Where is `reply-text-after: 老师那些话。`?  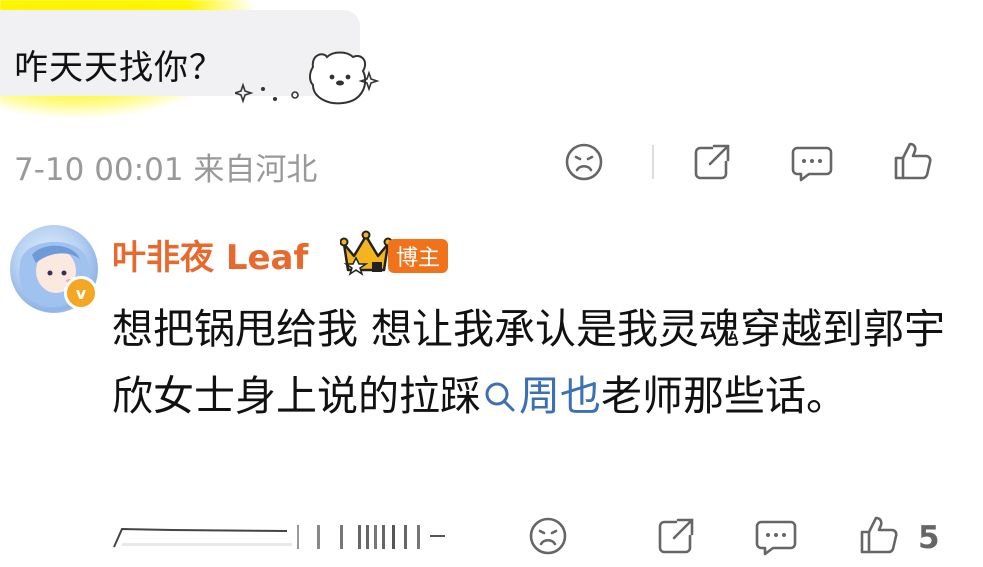
reply-text-after: 老师那些话。 is located at coordinates (724, 396).